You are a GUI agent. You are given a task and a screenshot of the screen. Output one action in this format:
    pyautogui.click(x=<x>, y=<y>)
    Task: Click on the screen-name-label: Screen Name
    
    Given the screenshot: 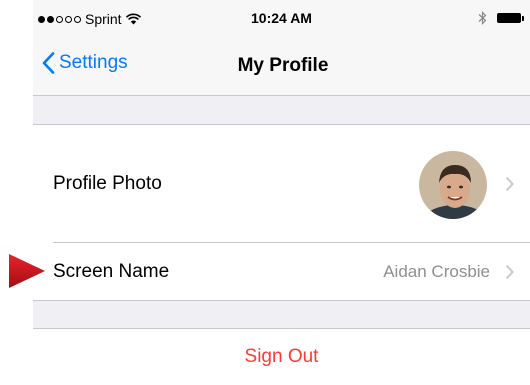 What is the action you would take?
    pyautogui.click(x=111, y=271)
    